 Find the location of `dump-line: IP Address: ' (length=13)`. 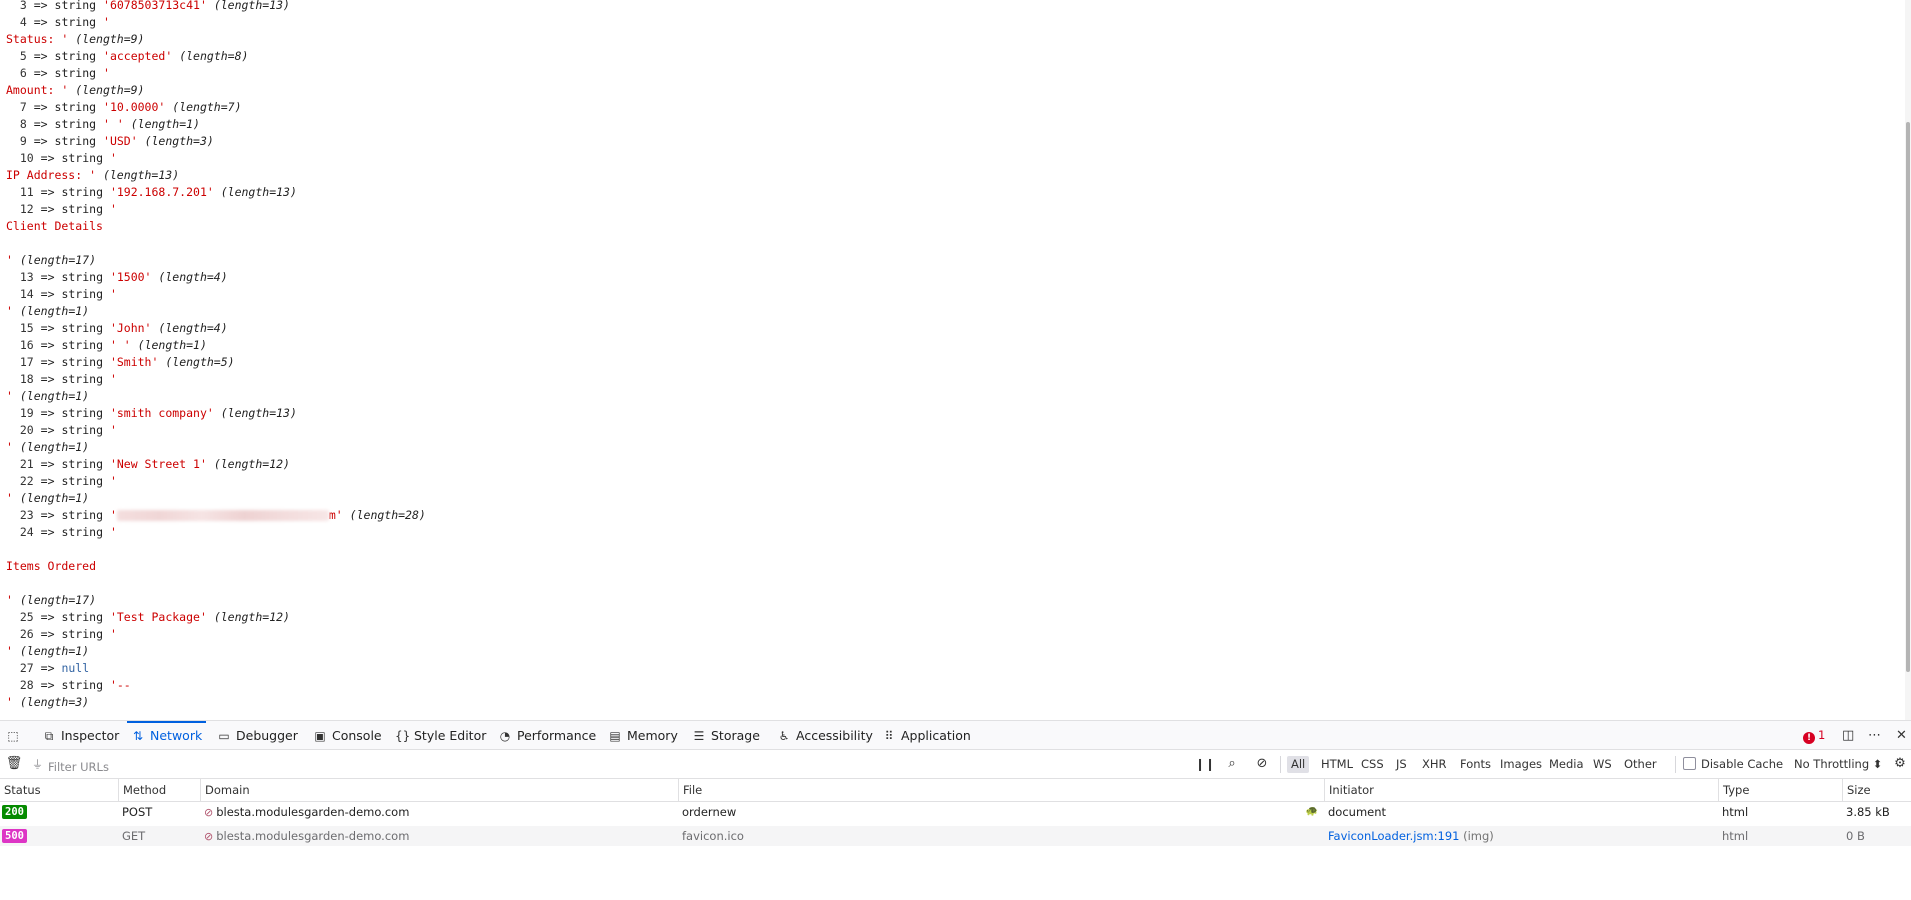

dump-line: IP Address: ' (length=13) is located at coordinates (92, 175).